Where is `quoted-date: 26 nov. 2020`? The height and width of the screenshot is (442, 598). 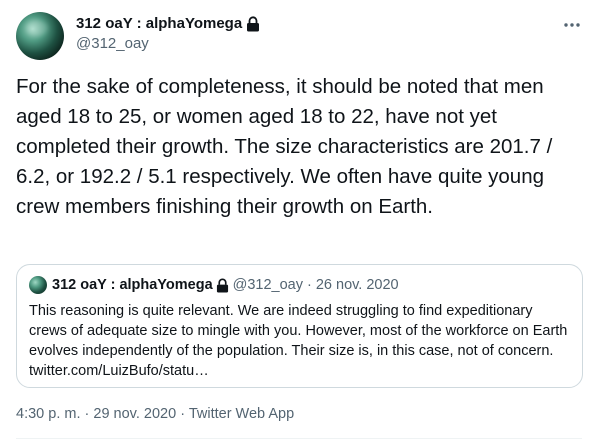 quoted-date: 26 nov. 2020 is located at coordinates (357, 285).